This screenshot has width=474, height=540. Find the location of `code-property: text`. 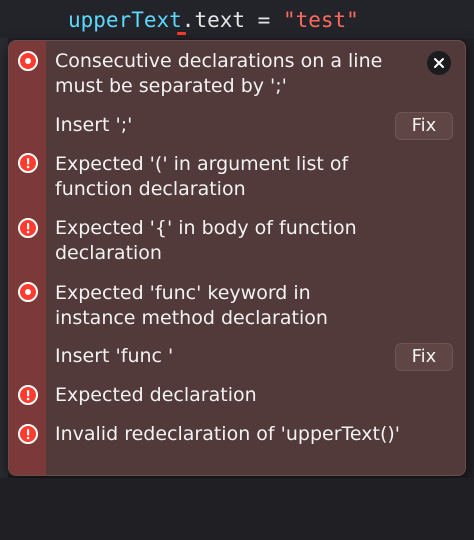

code-property: text is located at coordinates (220, 20).